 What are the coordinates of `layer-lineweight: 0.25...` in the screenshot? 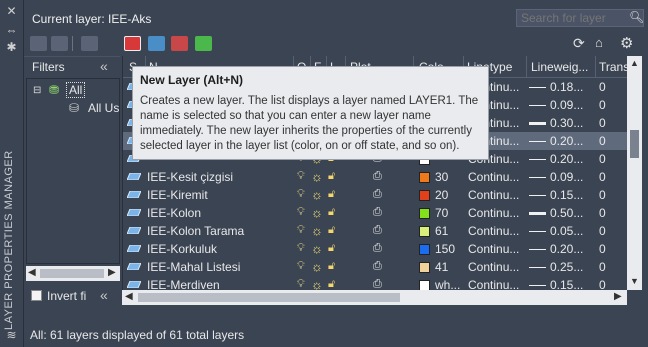 It's located at (572, 267).